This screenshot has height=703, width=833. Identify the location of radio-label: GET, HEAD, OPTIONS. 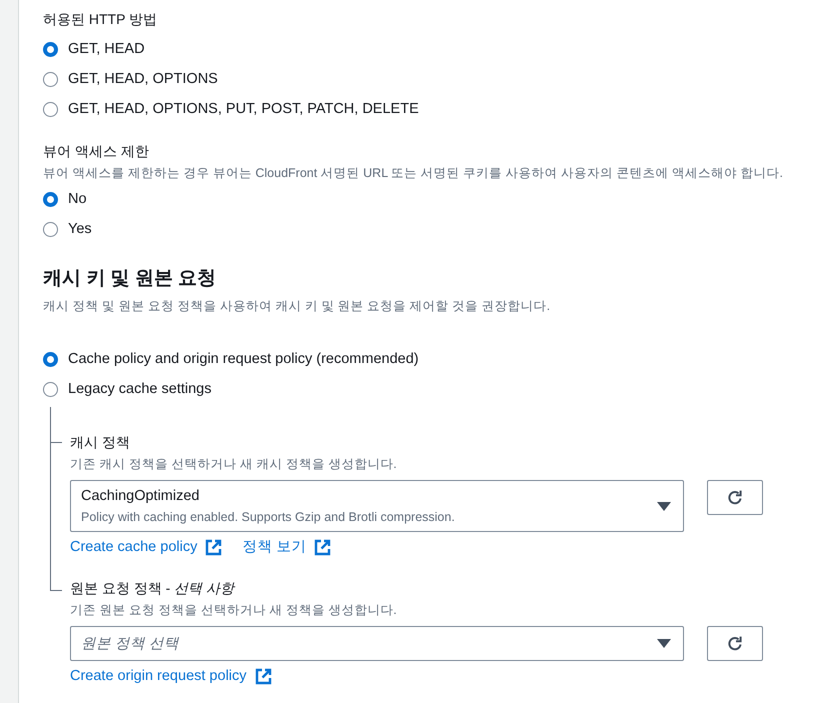
(143, 79).